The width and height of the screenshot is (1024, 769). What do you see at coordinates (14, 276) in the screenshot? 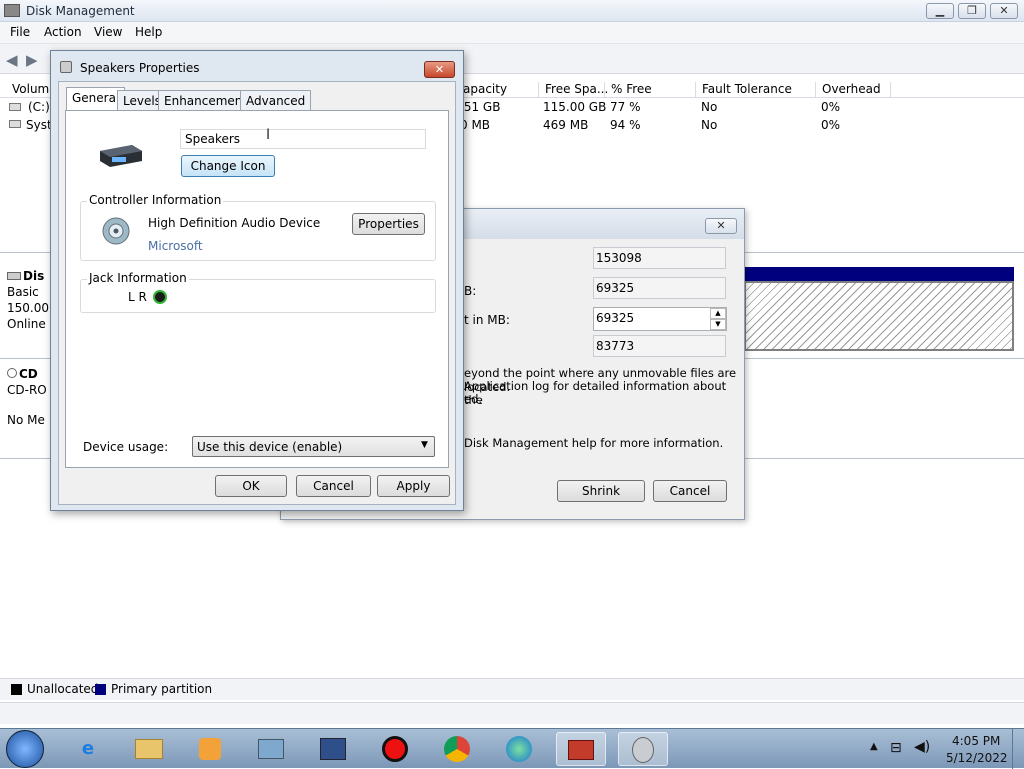
I see `disk-icon` at bounding box center [14, 276].